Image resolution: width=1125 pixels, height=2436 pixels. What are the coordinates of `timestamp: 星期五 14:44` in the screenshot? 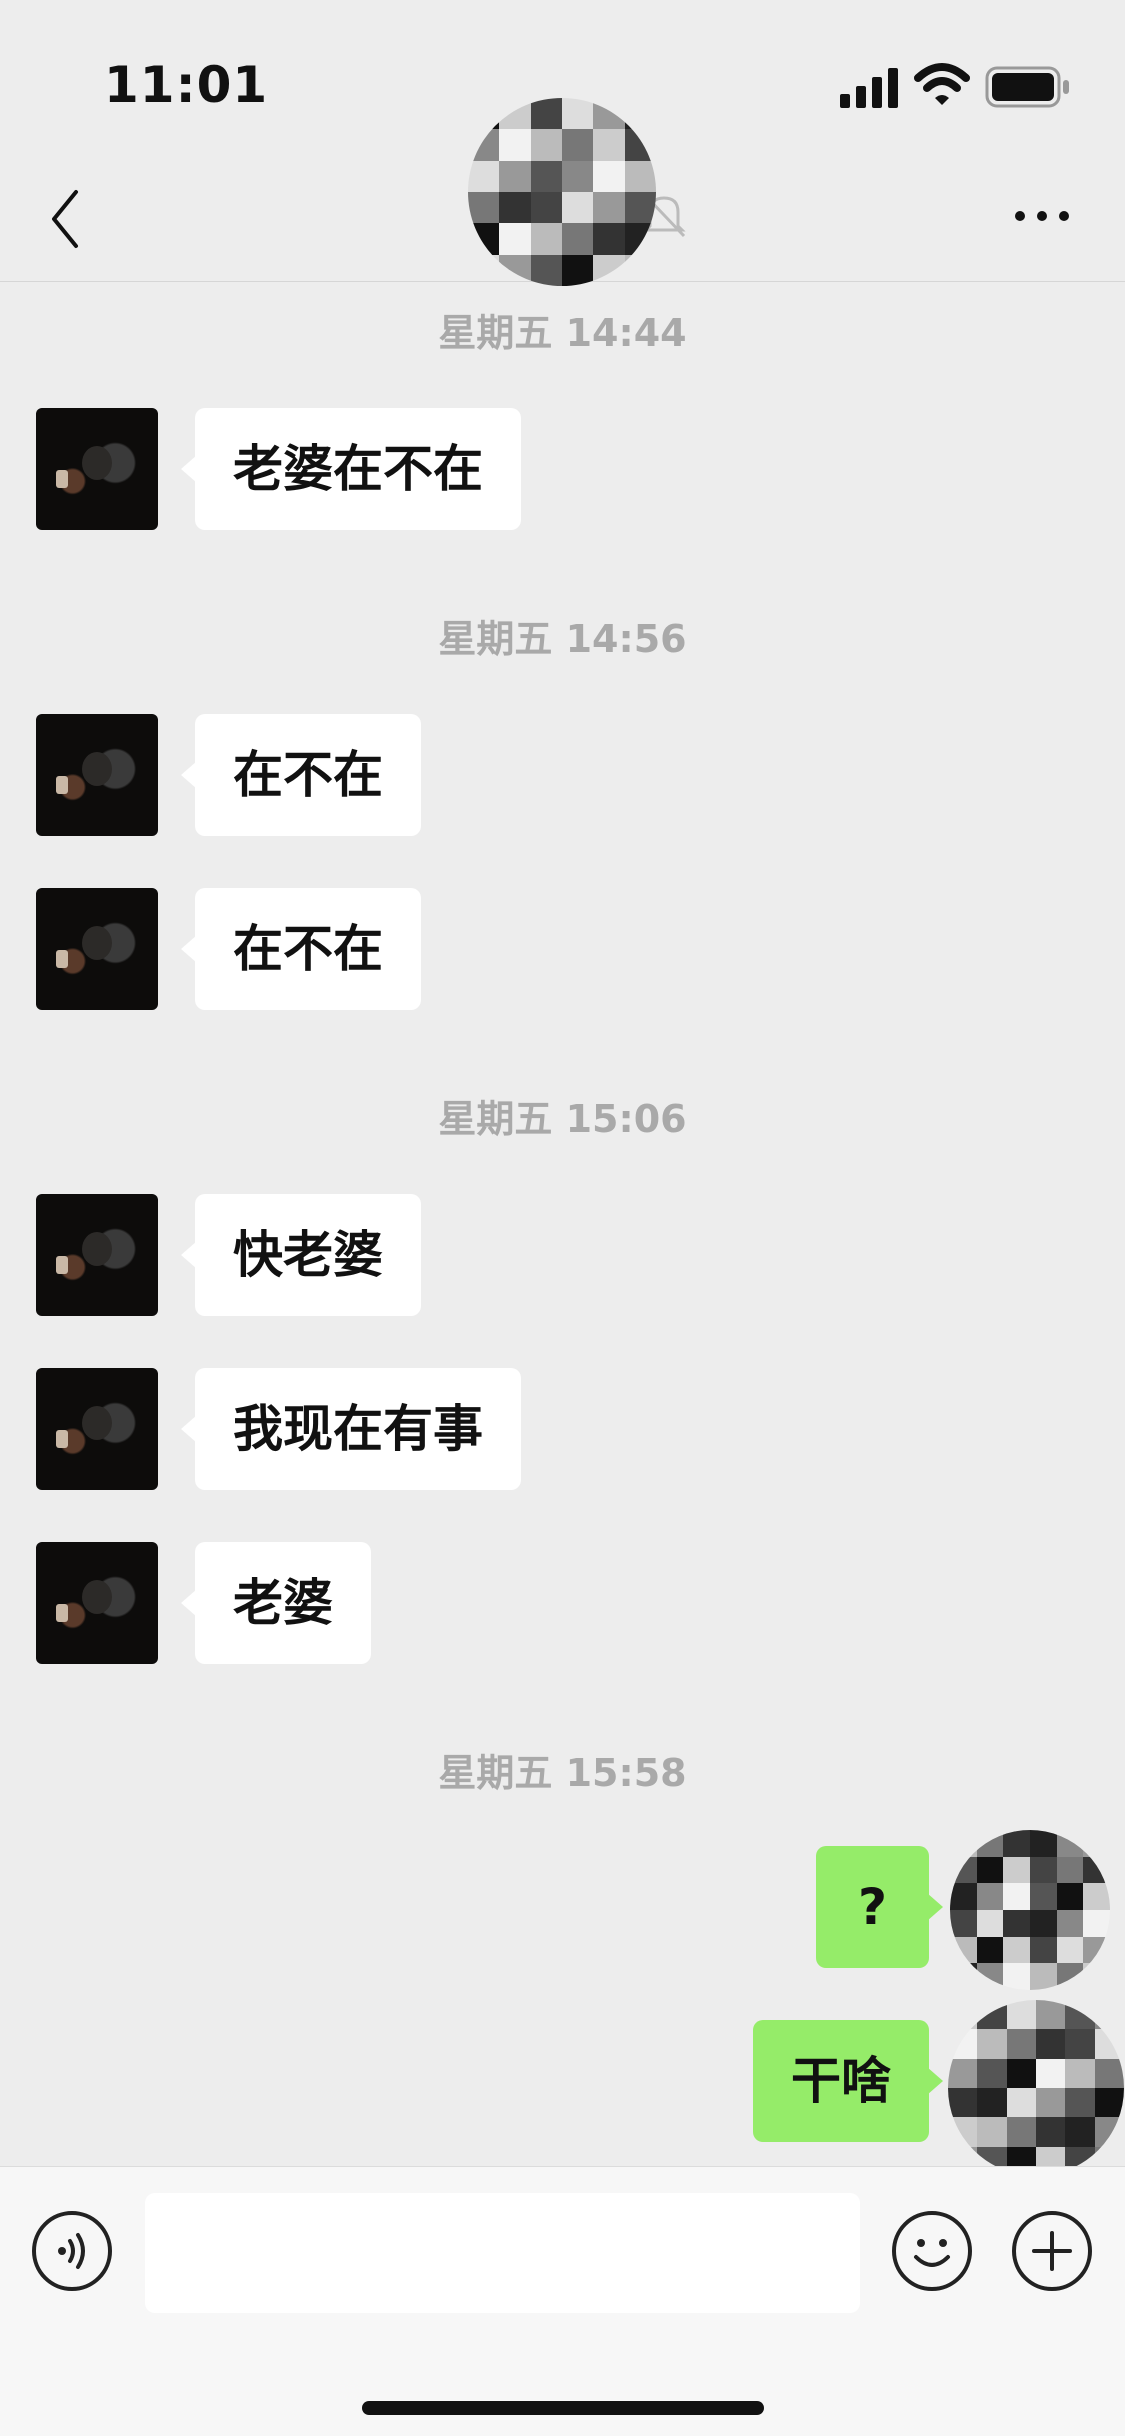 It's located at (562, 333).